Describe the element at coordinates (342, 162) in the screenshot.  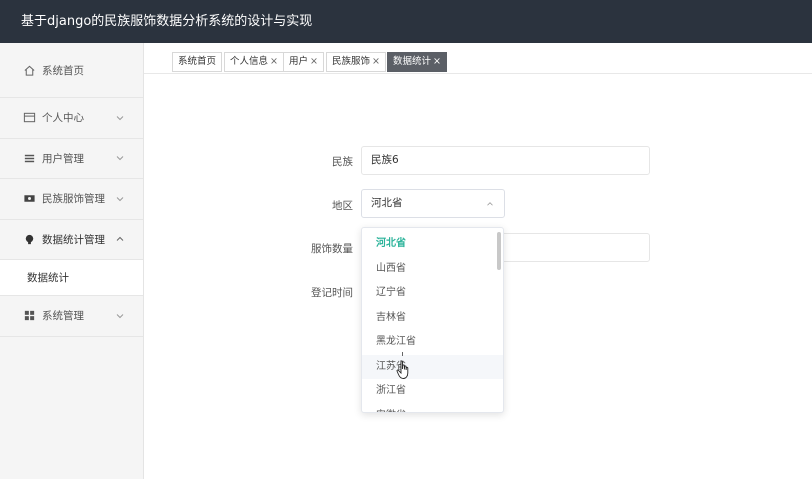
I see `ethnic-label: 民族` at that location.